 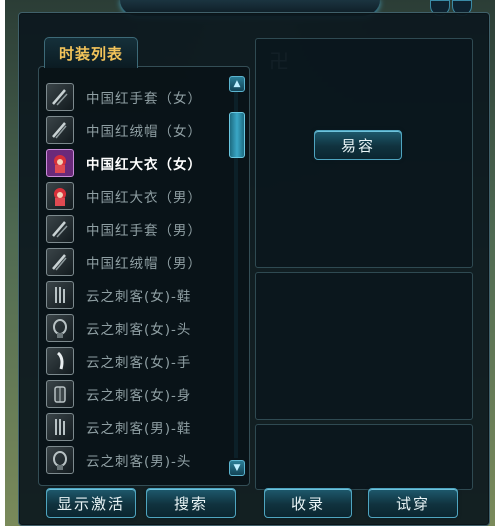 I want to click on list-item: 云之刺客(女)-鞋, so click(x=136, y=294).